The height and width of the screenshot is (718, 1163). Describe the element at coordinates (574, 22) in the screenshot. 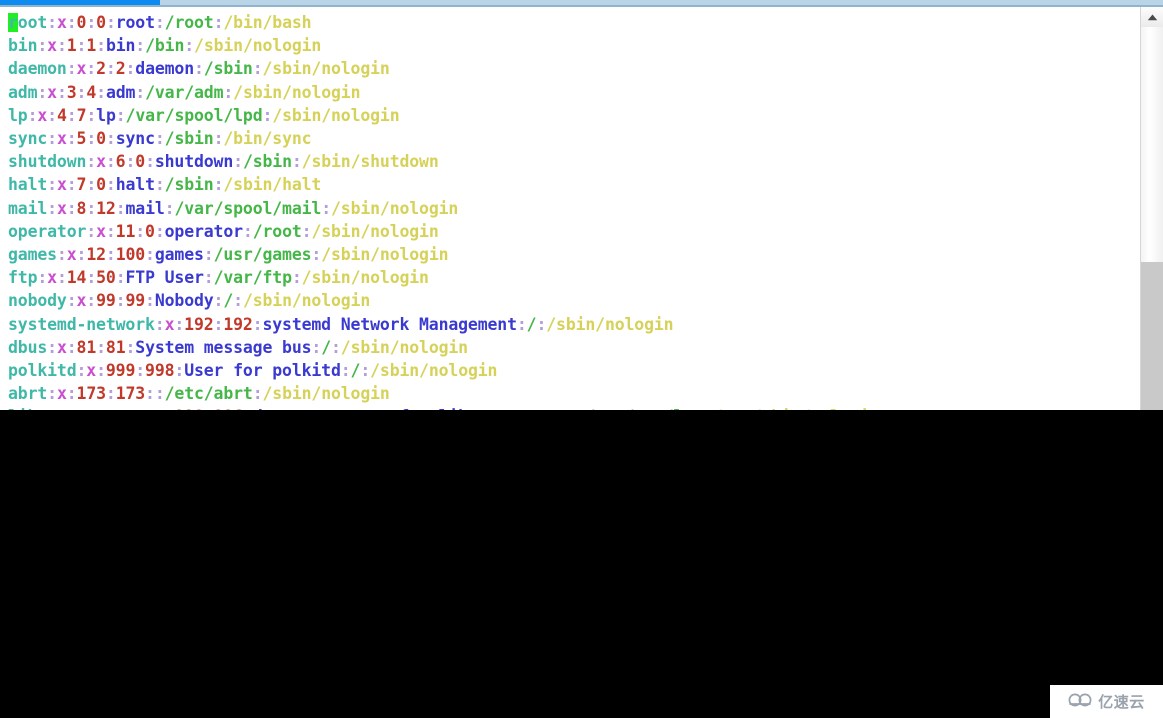

I see `passwd-entry: root:x:0:0:root:/root:/bin/bash` at that location.